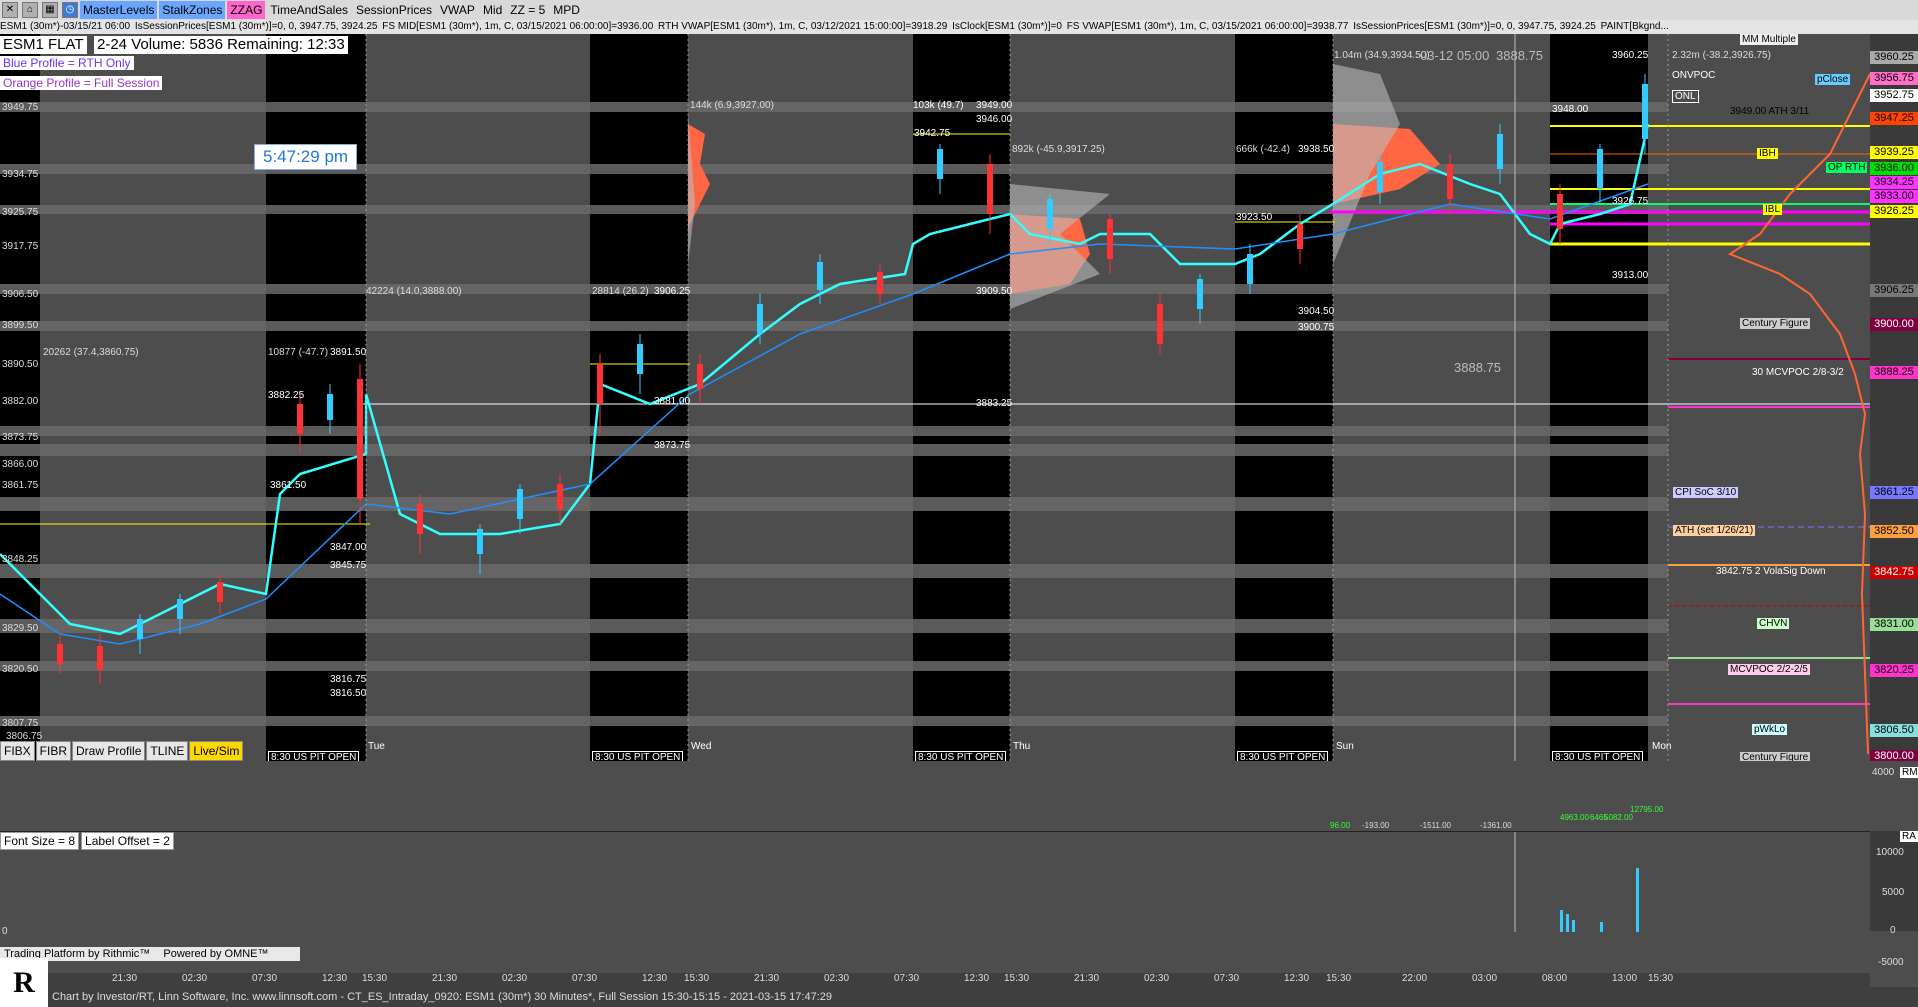 This screenshot has height=1007, width=1918. I want to click on ra-label: RA, so click(1909, 836).